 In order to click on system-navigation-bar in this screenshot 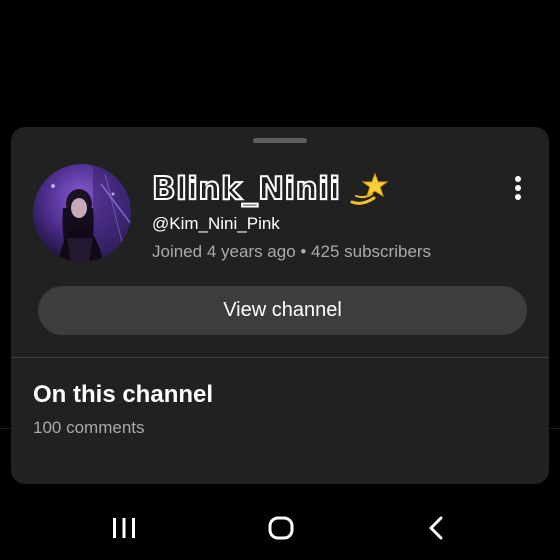, I will do `click(280, 530)`.